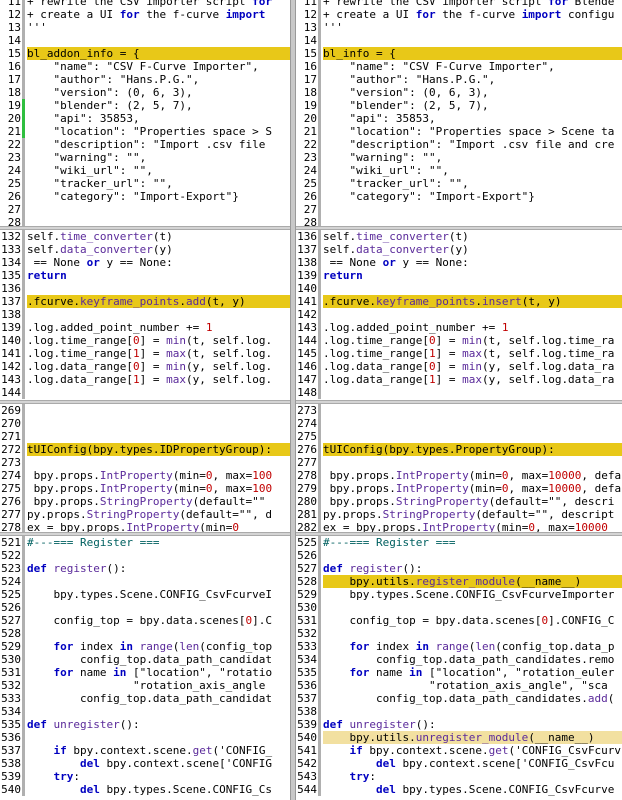  What do you see at coordinates (459, 262) in the screenshot?
I see `code-line: 138 == None or y == None:` at bounding box center [459, 262].